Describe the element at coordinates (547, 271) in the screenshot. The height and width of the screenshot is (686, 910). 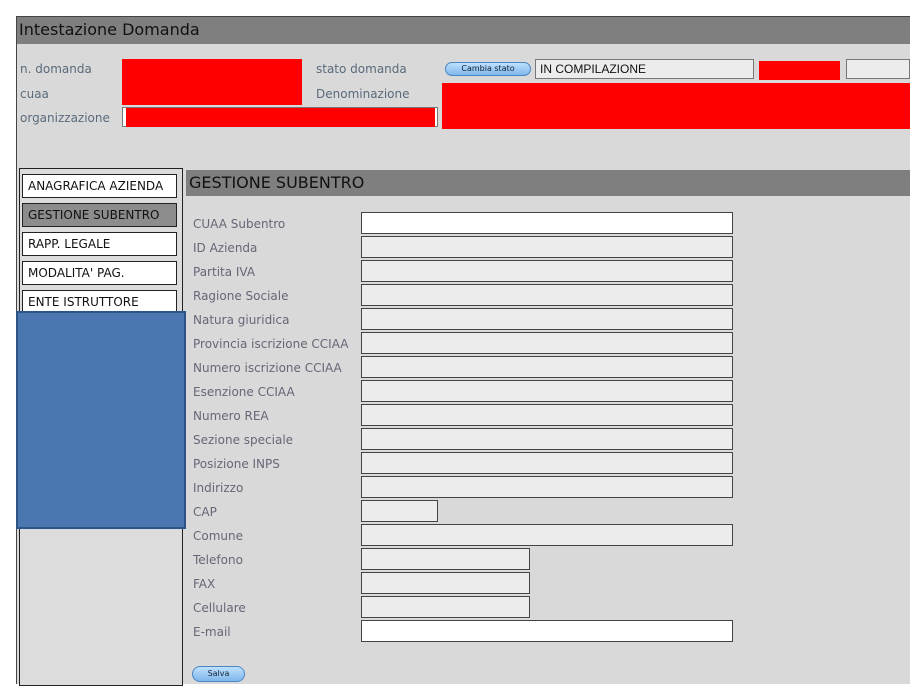
I see `partita-iva-field` at that location.